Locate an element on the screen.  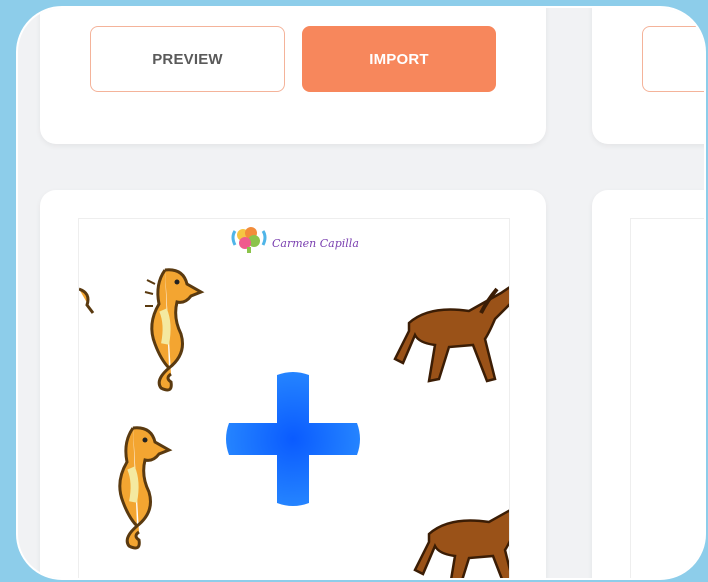
plus-icon is located at coordinates (293, 439).